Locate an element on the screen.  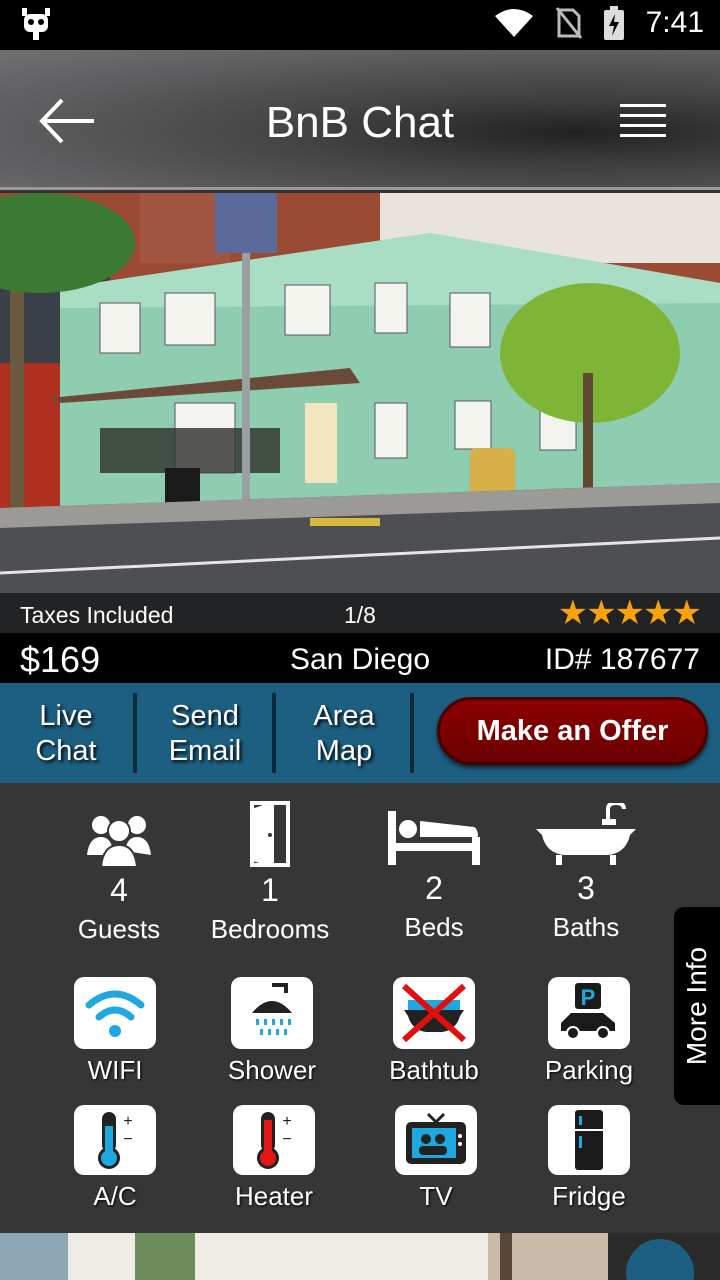
guests-count: 4 is located at coordinates (119, 890).